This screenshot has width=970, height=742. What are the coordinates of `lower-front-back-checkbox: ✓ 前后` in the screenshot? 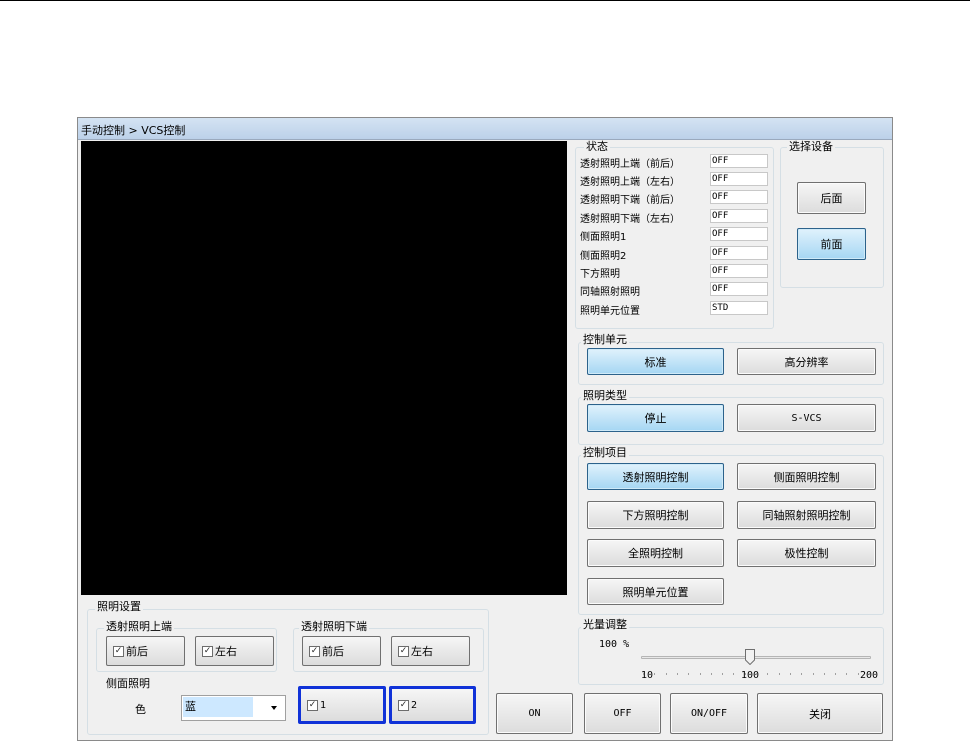 It's located at (341, 651).